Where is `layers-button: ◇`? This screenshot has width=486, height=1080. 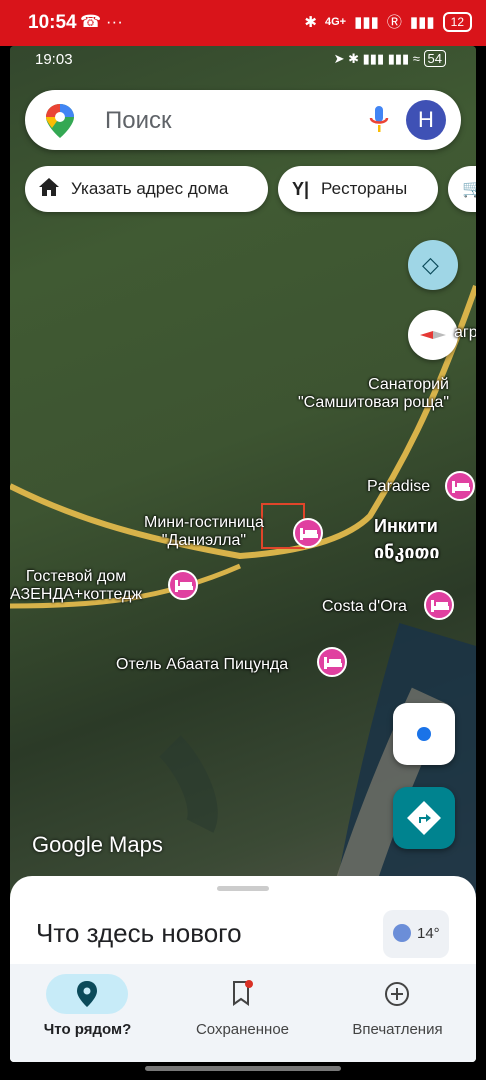
layers-button: ◇ is located at coordinates (433, 265).